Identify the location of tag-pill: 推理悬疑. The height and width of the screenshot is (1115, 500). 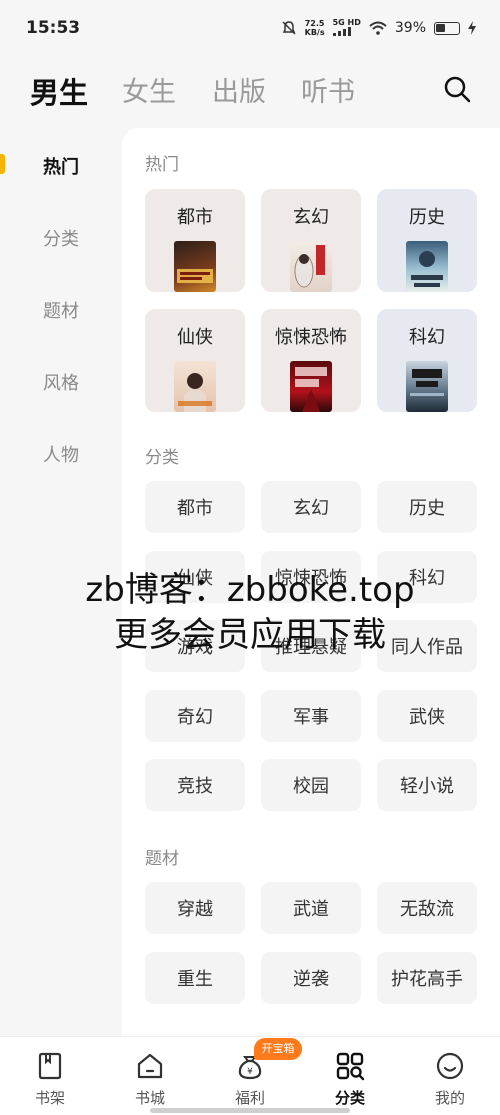
(311, 646).